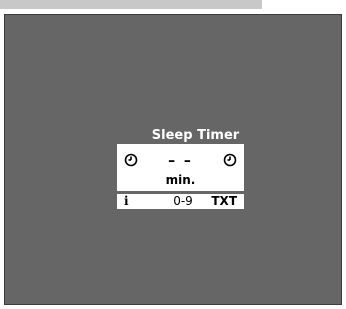 Image resolution: width=346 pixels, height=309 pixels. I want to click on sleep-timer-panel: – – min., so click(180, 167).